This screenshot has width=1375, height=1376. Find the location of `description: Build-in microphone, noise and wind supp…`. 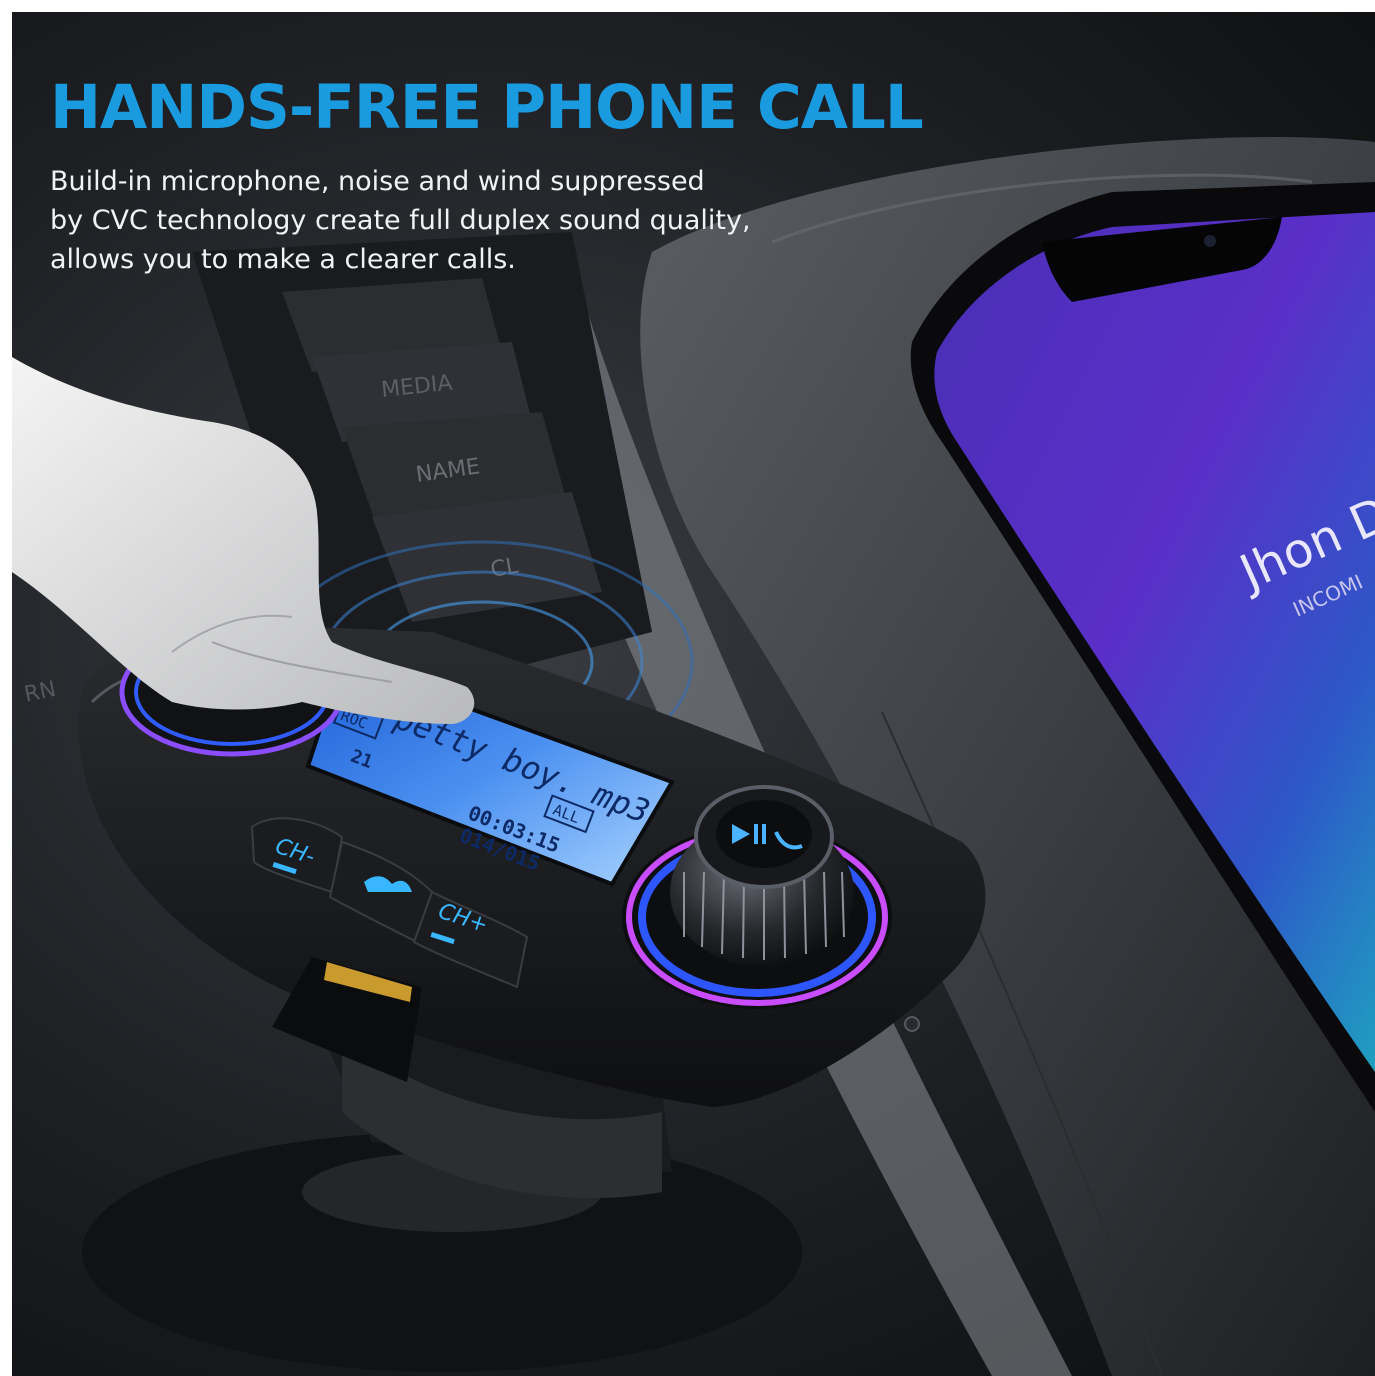

description: Build-in microphone, noise and wind supp… is located at coordinates (430, 220).